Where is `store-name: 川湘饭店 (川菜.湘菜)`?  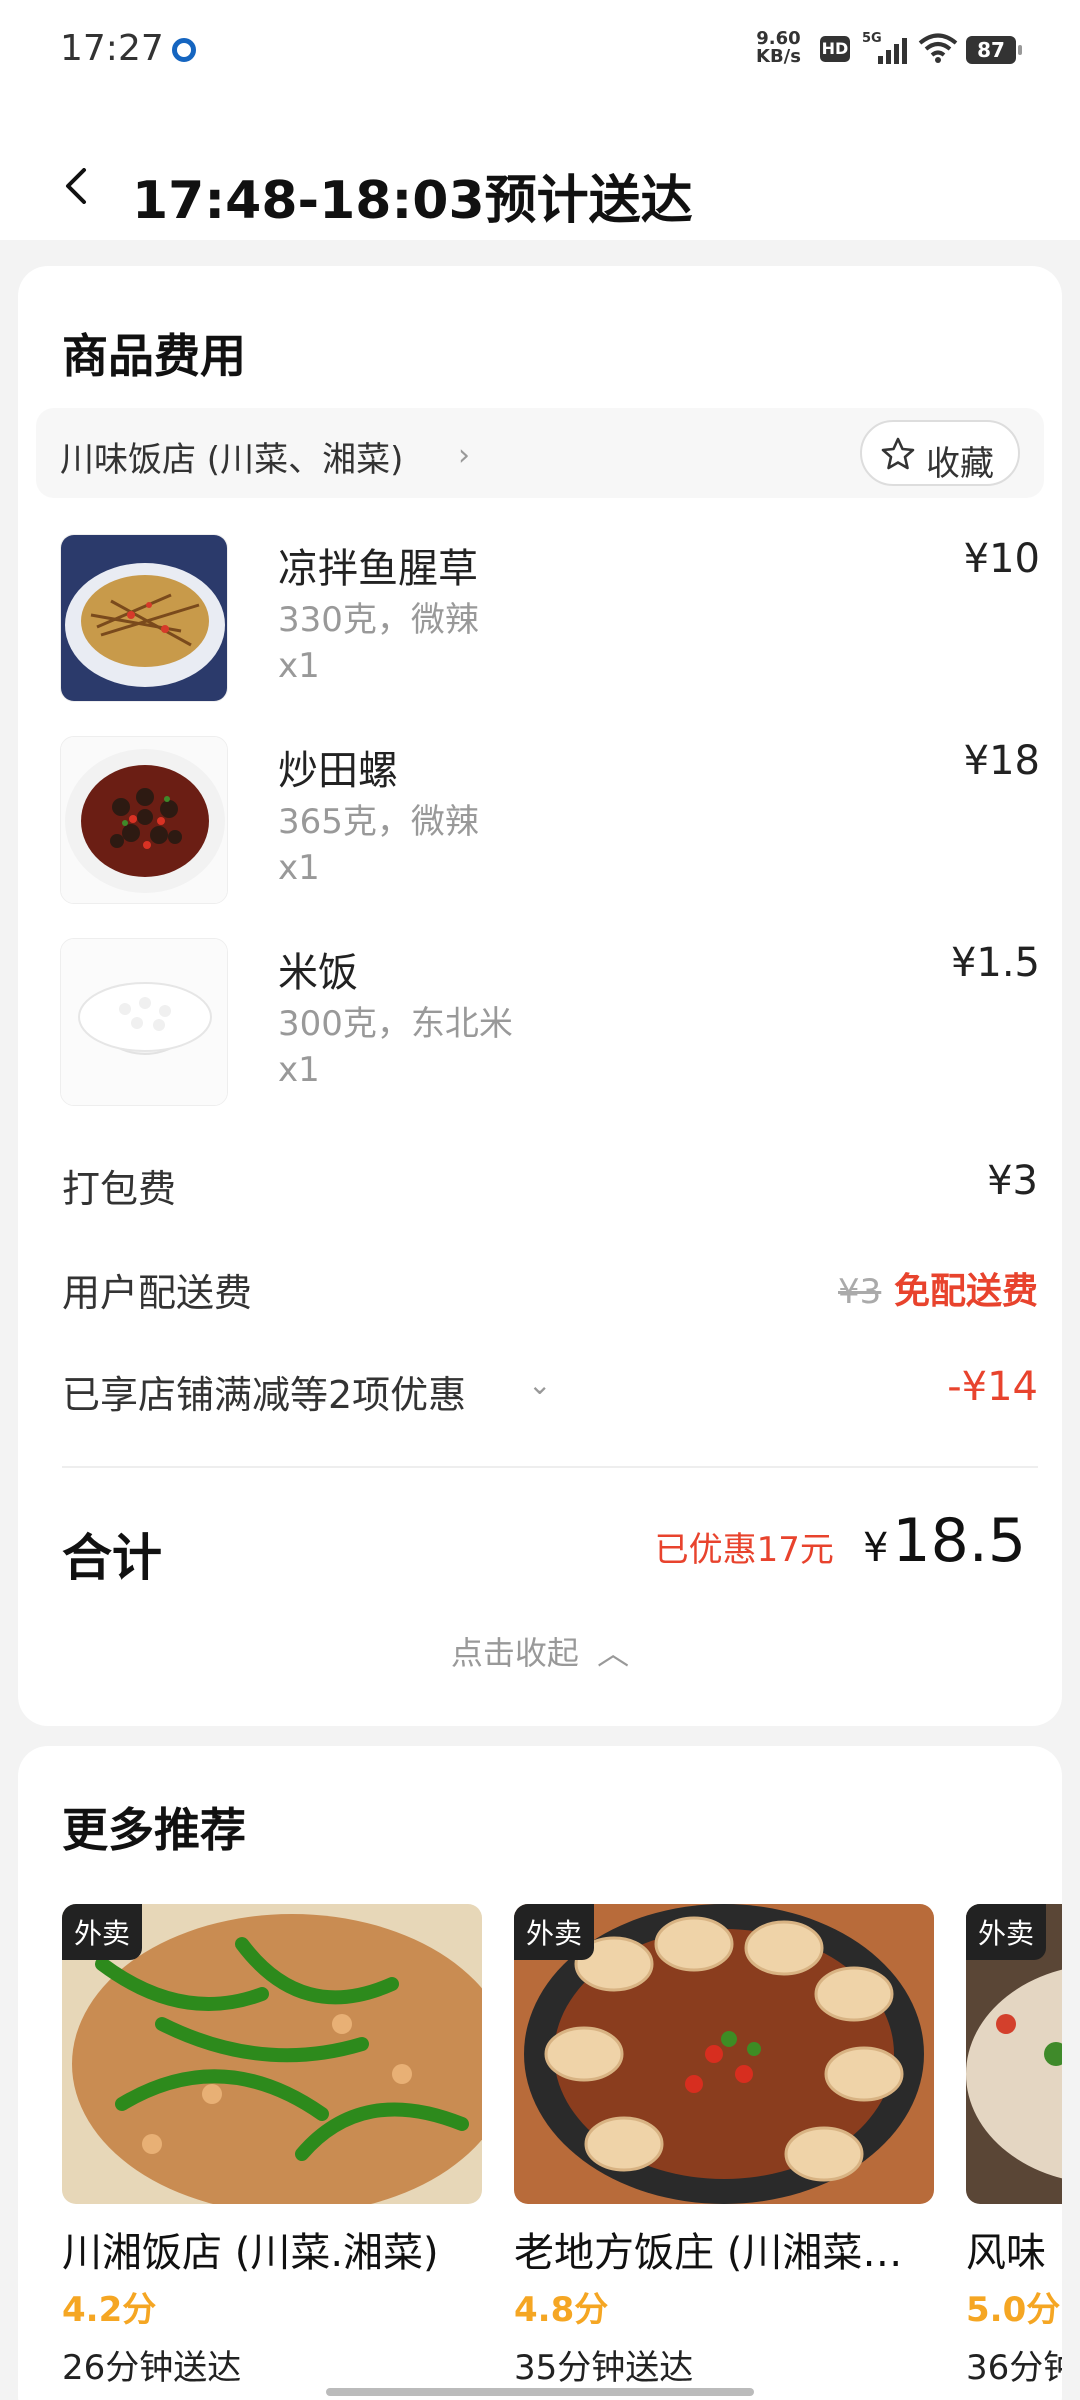 store-name: 川湘饭店 (川菜.湘菜) is located at coordinates (282, 2249).